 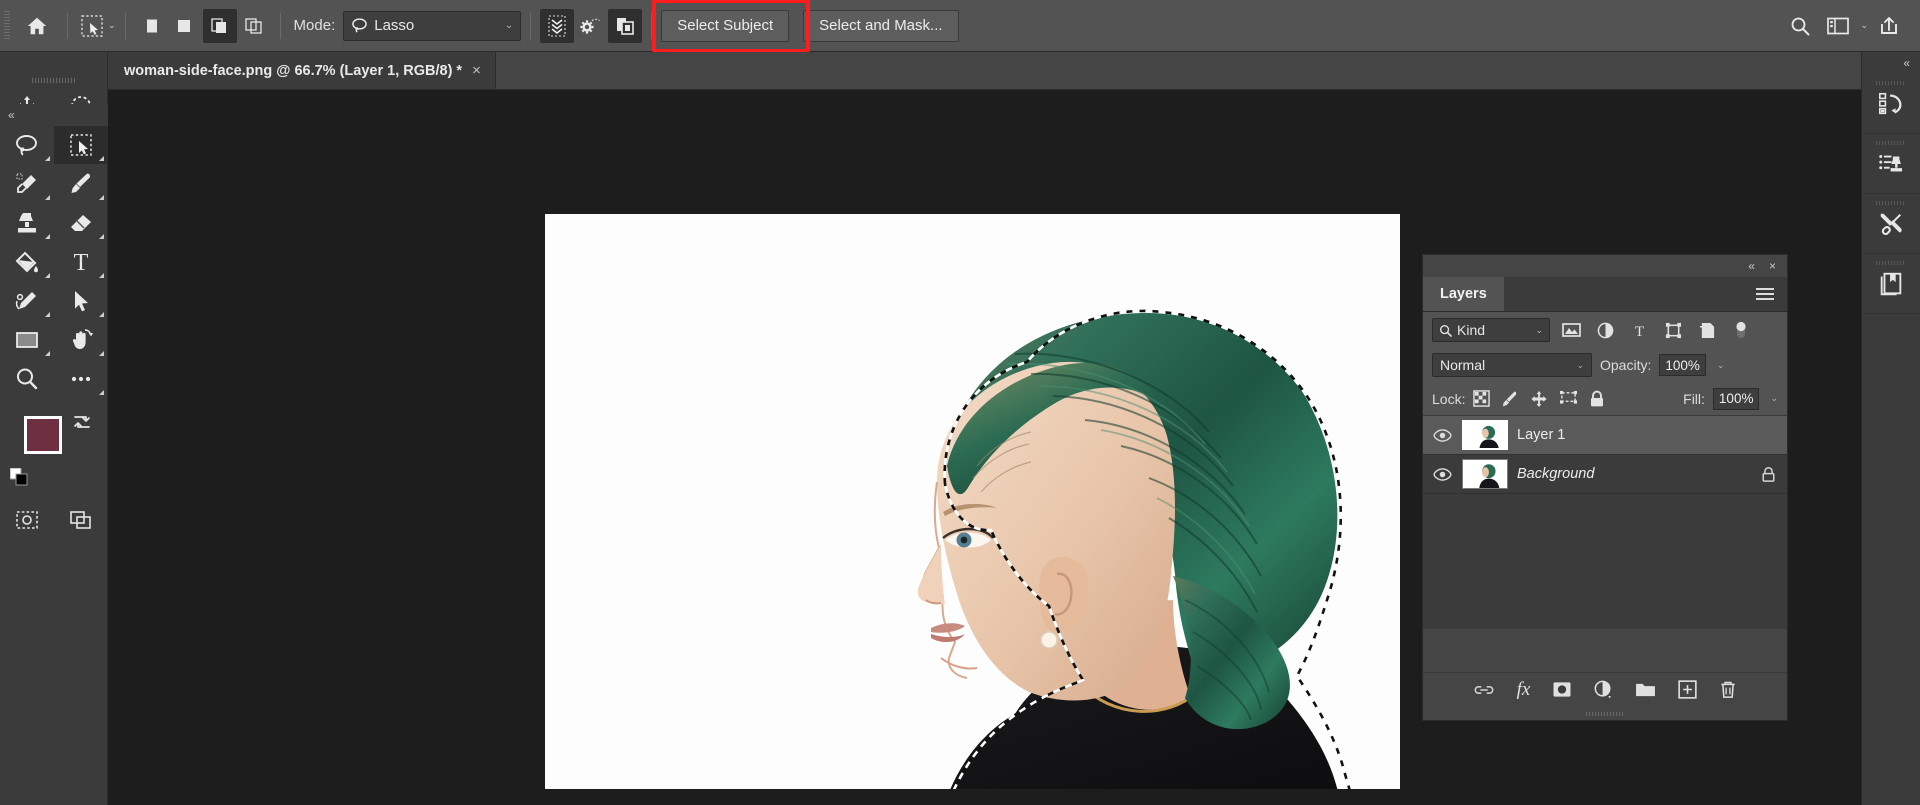 What do you see at coordinates (81, 183) in the screenshot?
I see `brush-tool` at bounding box center [81, 183].